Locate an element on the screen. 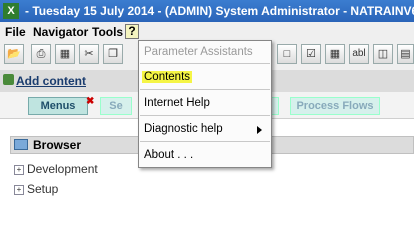 This screenshot has height=240, width=414. tree-item-setup: + Setup is located at coordinates (36, 189).